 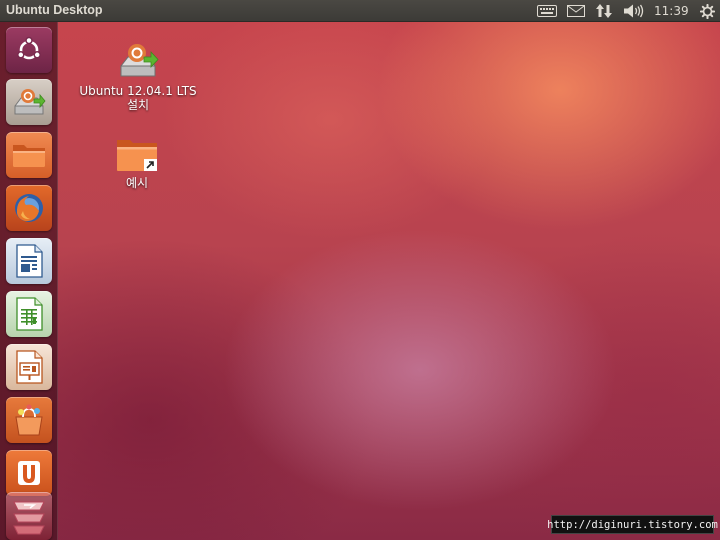 I want to click on watermark: http://diginuri.tistory.com, so click(x=632, y=524).